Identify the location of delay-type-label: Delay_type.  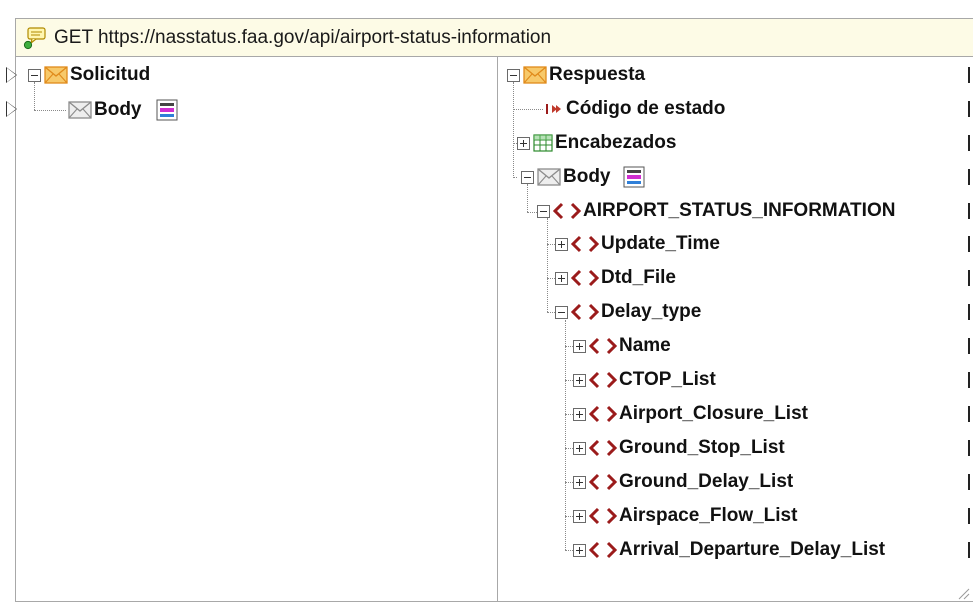
(651, 311).